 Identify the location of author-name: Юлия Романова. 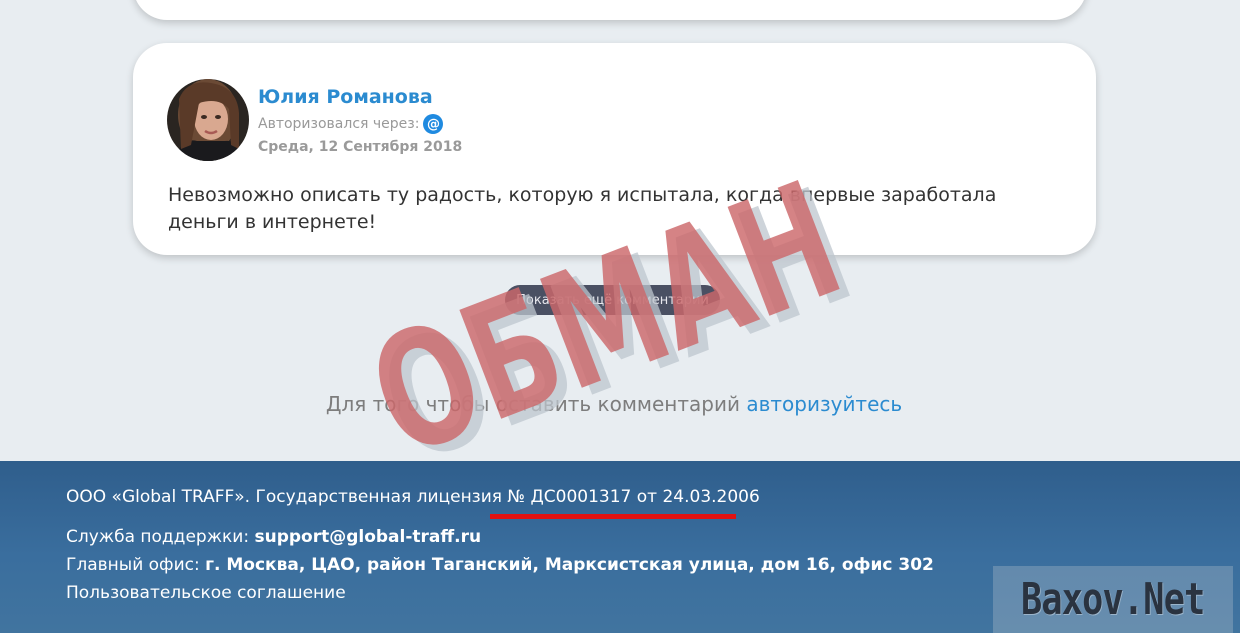
(345, 97).